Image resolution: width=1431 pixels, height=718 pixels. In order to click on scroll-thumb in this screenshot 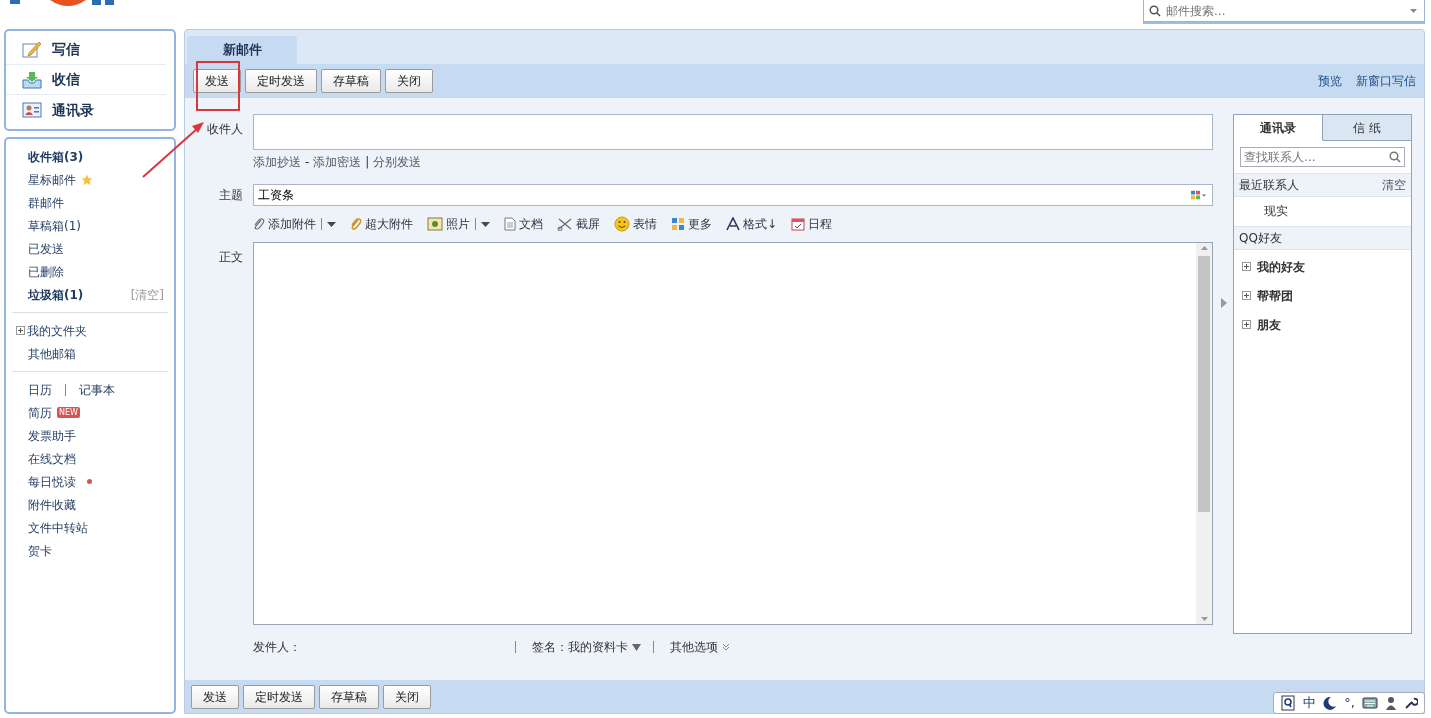, I will do `click(1204, 384)`.